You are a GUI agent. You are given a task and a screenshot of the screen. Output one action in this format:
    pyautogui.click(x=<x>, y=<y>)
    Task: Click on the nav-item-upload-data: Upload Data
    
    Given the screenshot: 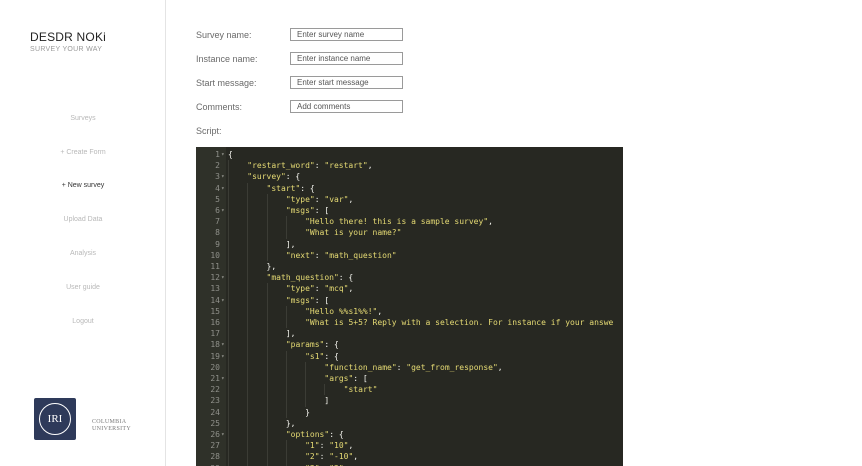 What is the action you would take?
    pyautogui.click(x=83, y=219)
    